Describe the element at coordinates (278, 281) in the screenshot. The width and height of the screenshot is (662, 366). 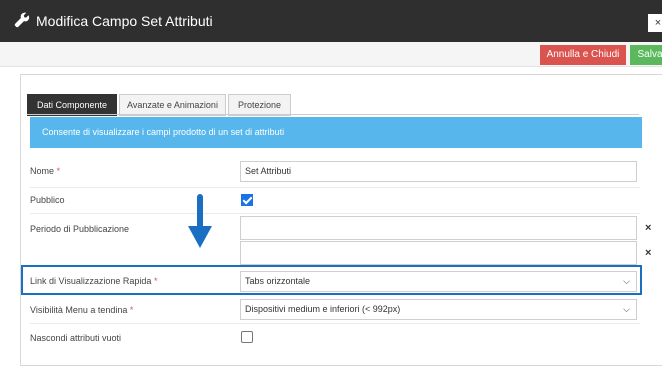
I see `link-select-value: Tabs orizzontale` at that location.